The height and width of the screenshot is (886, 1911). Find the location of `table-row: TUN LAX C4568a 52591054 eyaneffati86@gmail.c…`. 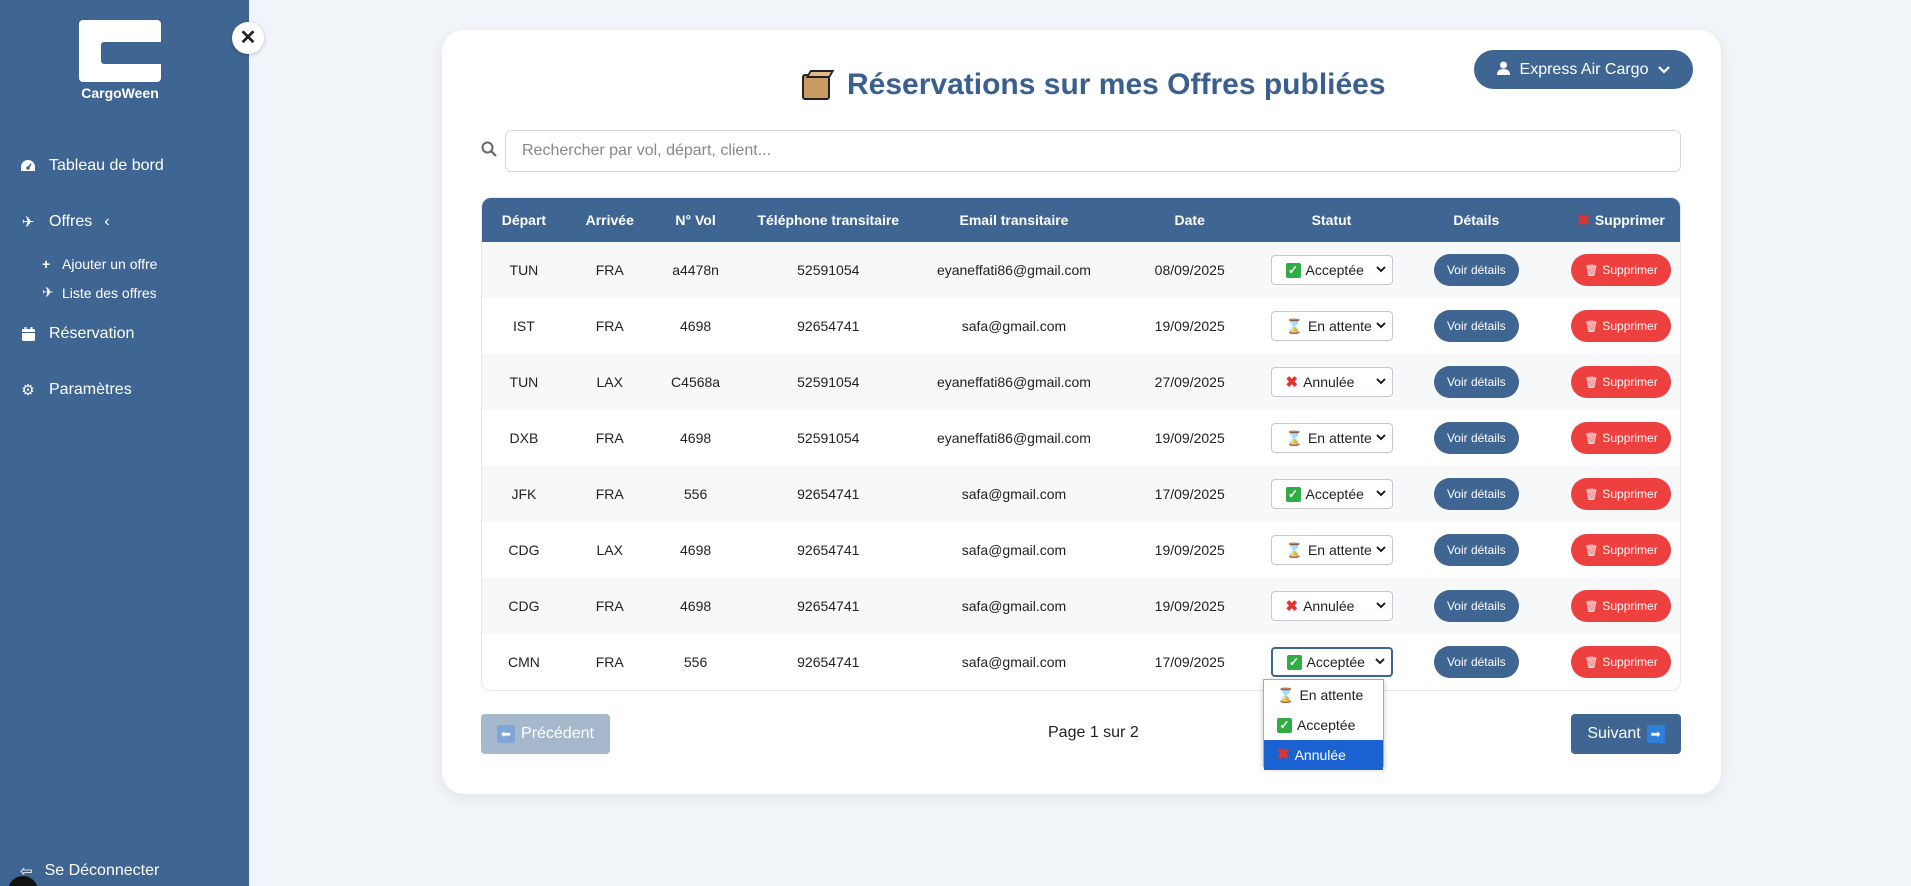

table-row: TUN LAX C4568a 52591054 eyaneffati86@gmail.c… is located at coordinates (1081, 382).